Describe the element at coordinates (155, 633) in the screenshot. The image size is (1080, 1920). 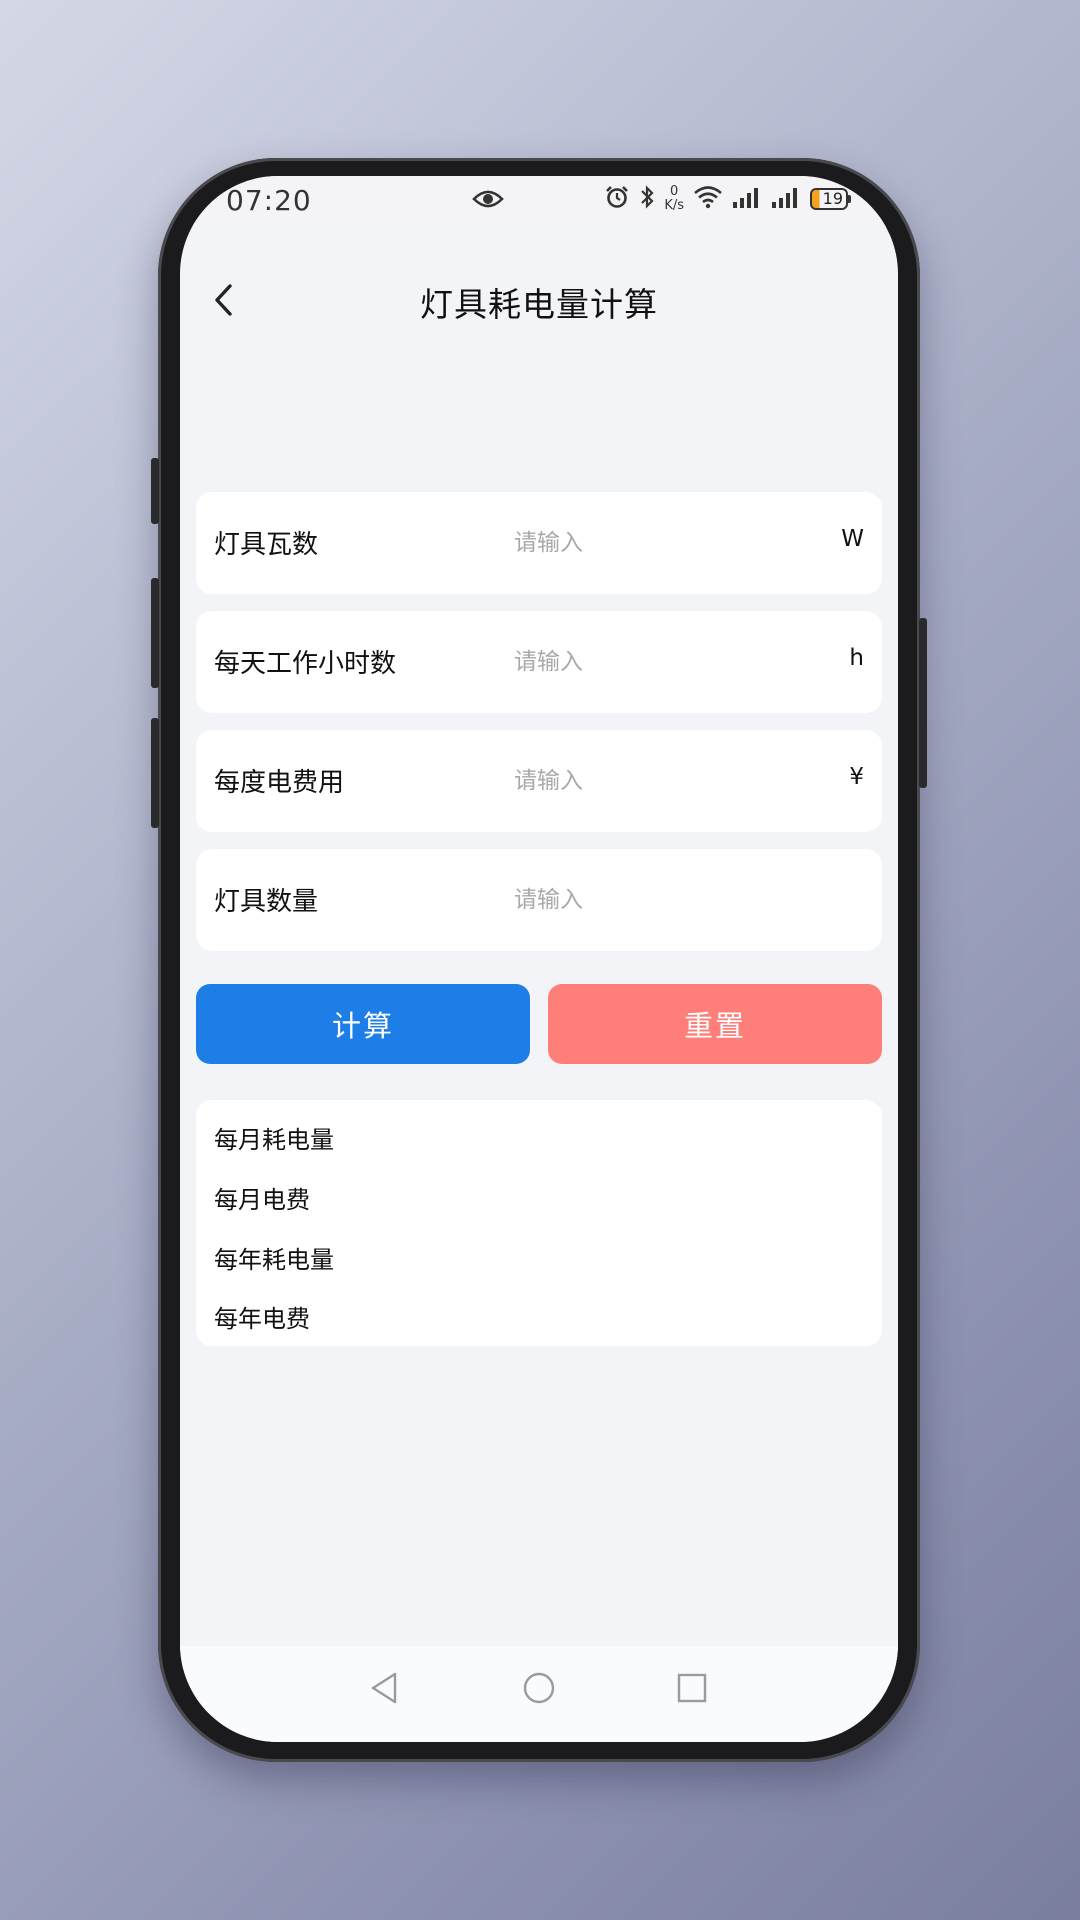
I see `phone-volume-up-button` at that location.